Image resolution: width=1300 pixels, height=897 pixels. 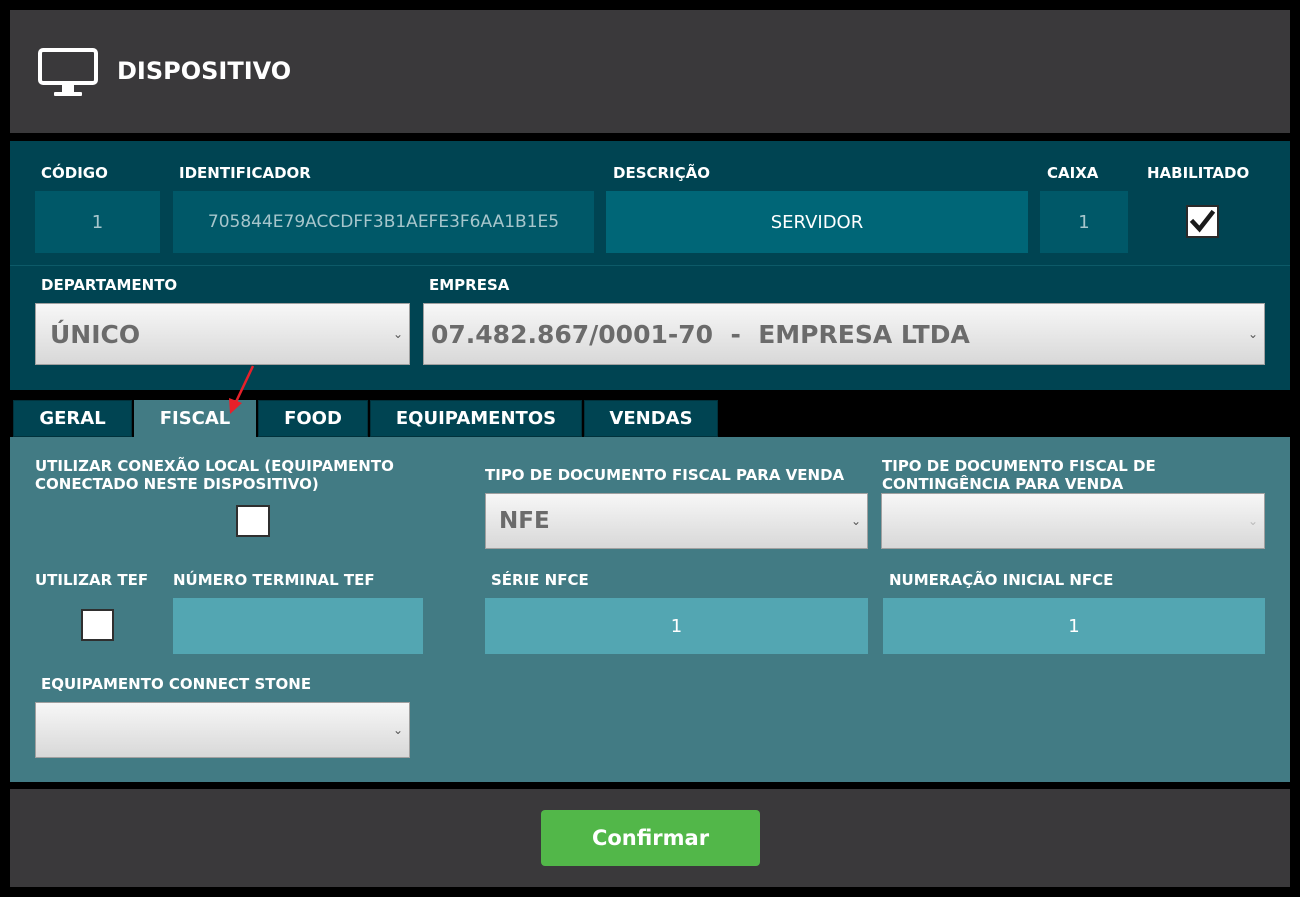 What do you see at coordinates (222, 334) in the screenshot?
I see `departamento-select: ÚNICO ⌄` at bounding box center [222, 334].